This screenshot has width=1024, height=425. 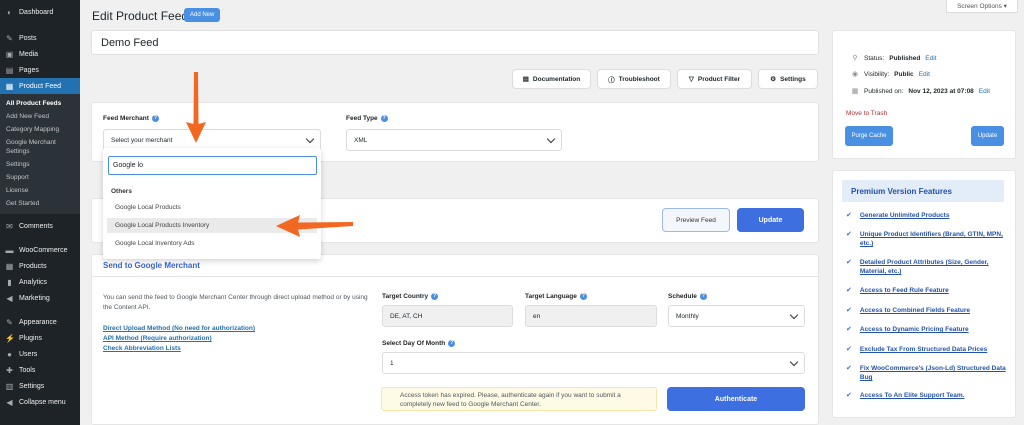 I want to click on pin-icon: ✎, so click(x=9, y=38).